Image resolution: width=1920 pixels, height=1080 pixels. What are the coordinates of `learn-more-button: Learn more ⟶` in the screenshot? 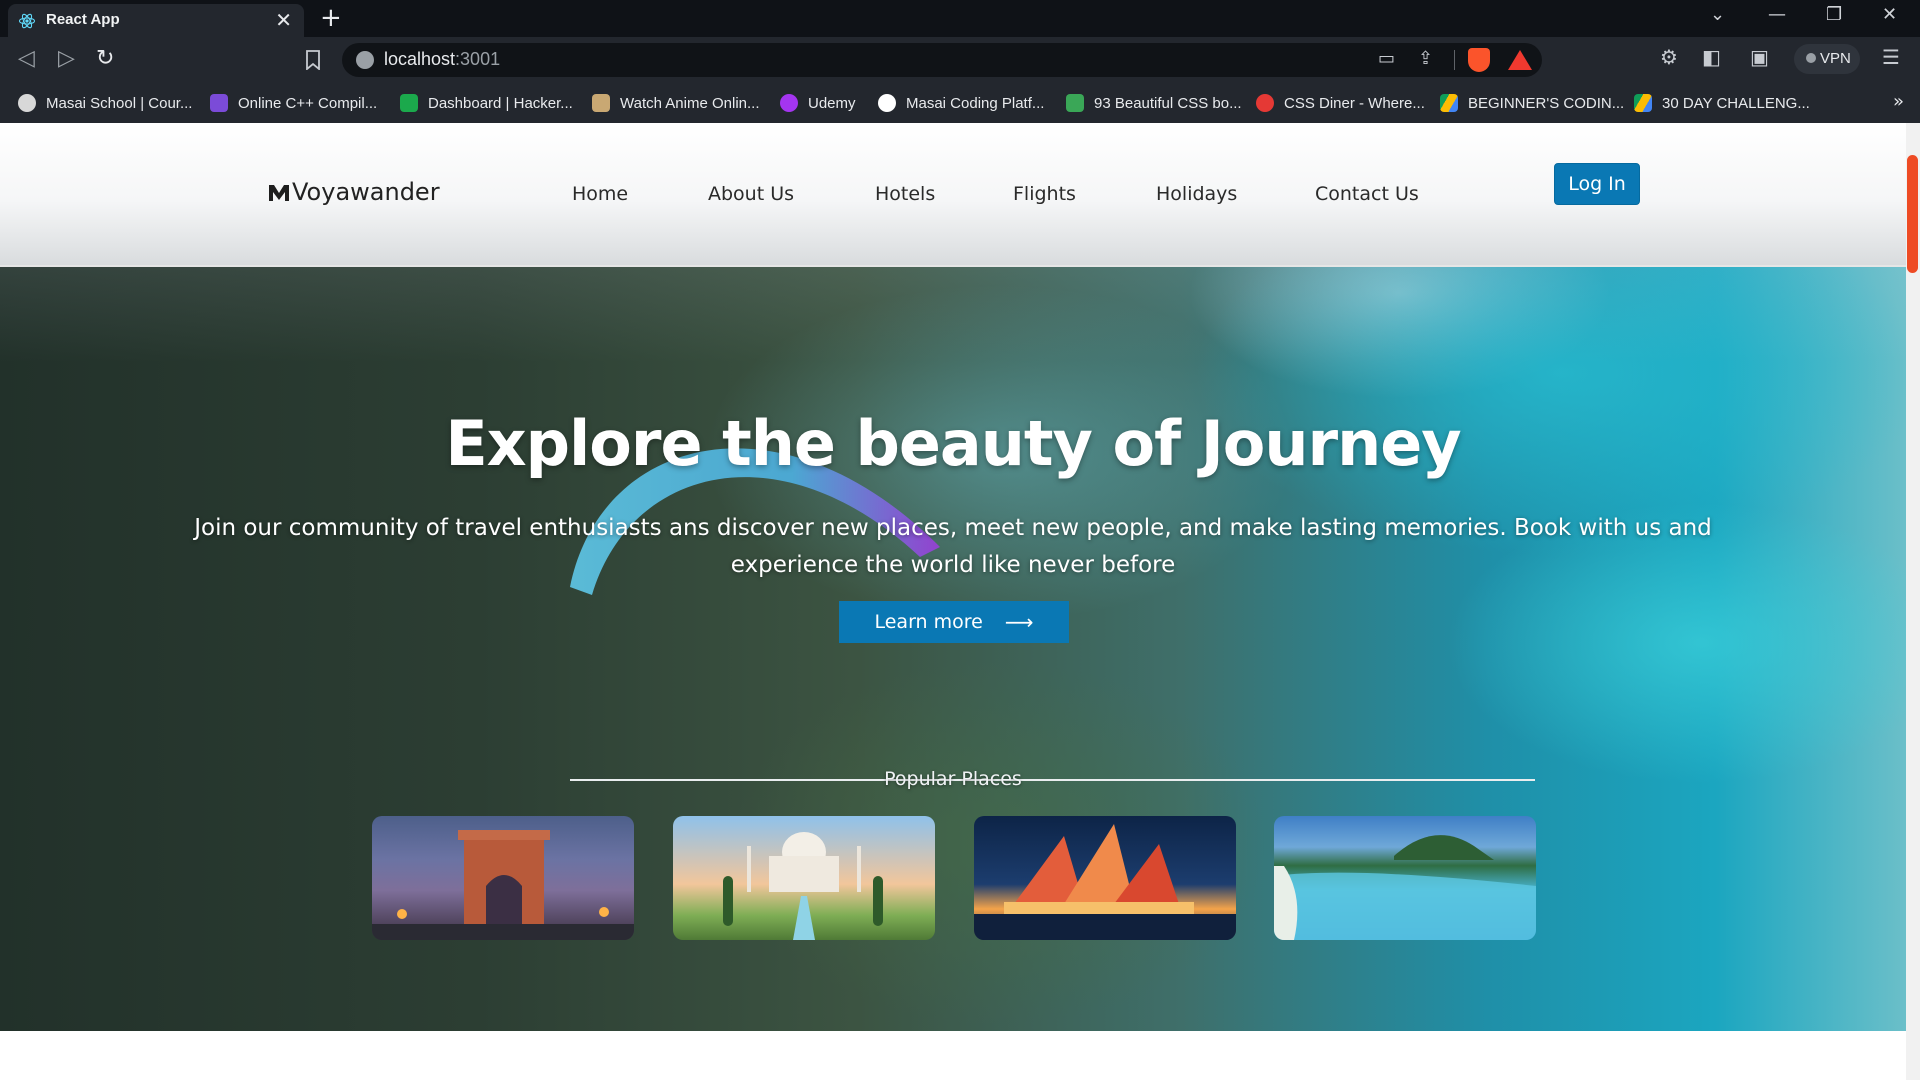 It's located at (954, 622).